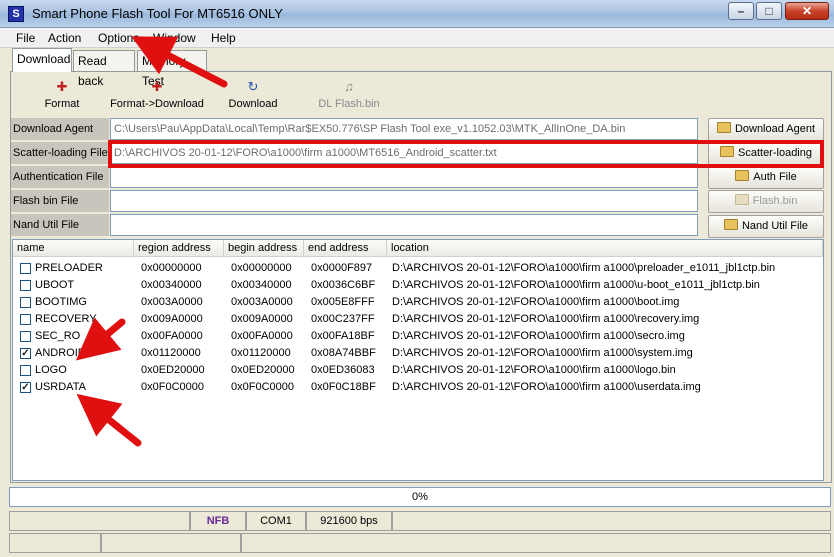 The height and width of the screenshot is (557, 834). What do you see at coordinates (100, 339) in the screenshot?
I see `arrow-to-android` at bounding box center [100, 339].